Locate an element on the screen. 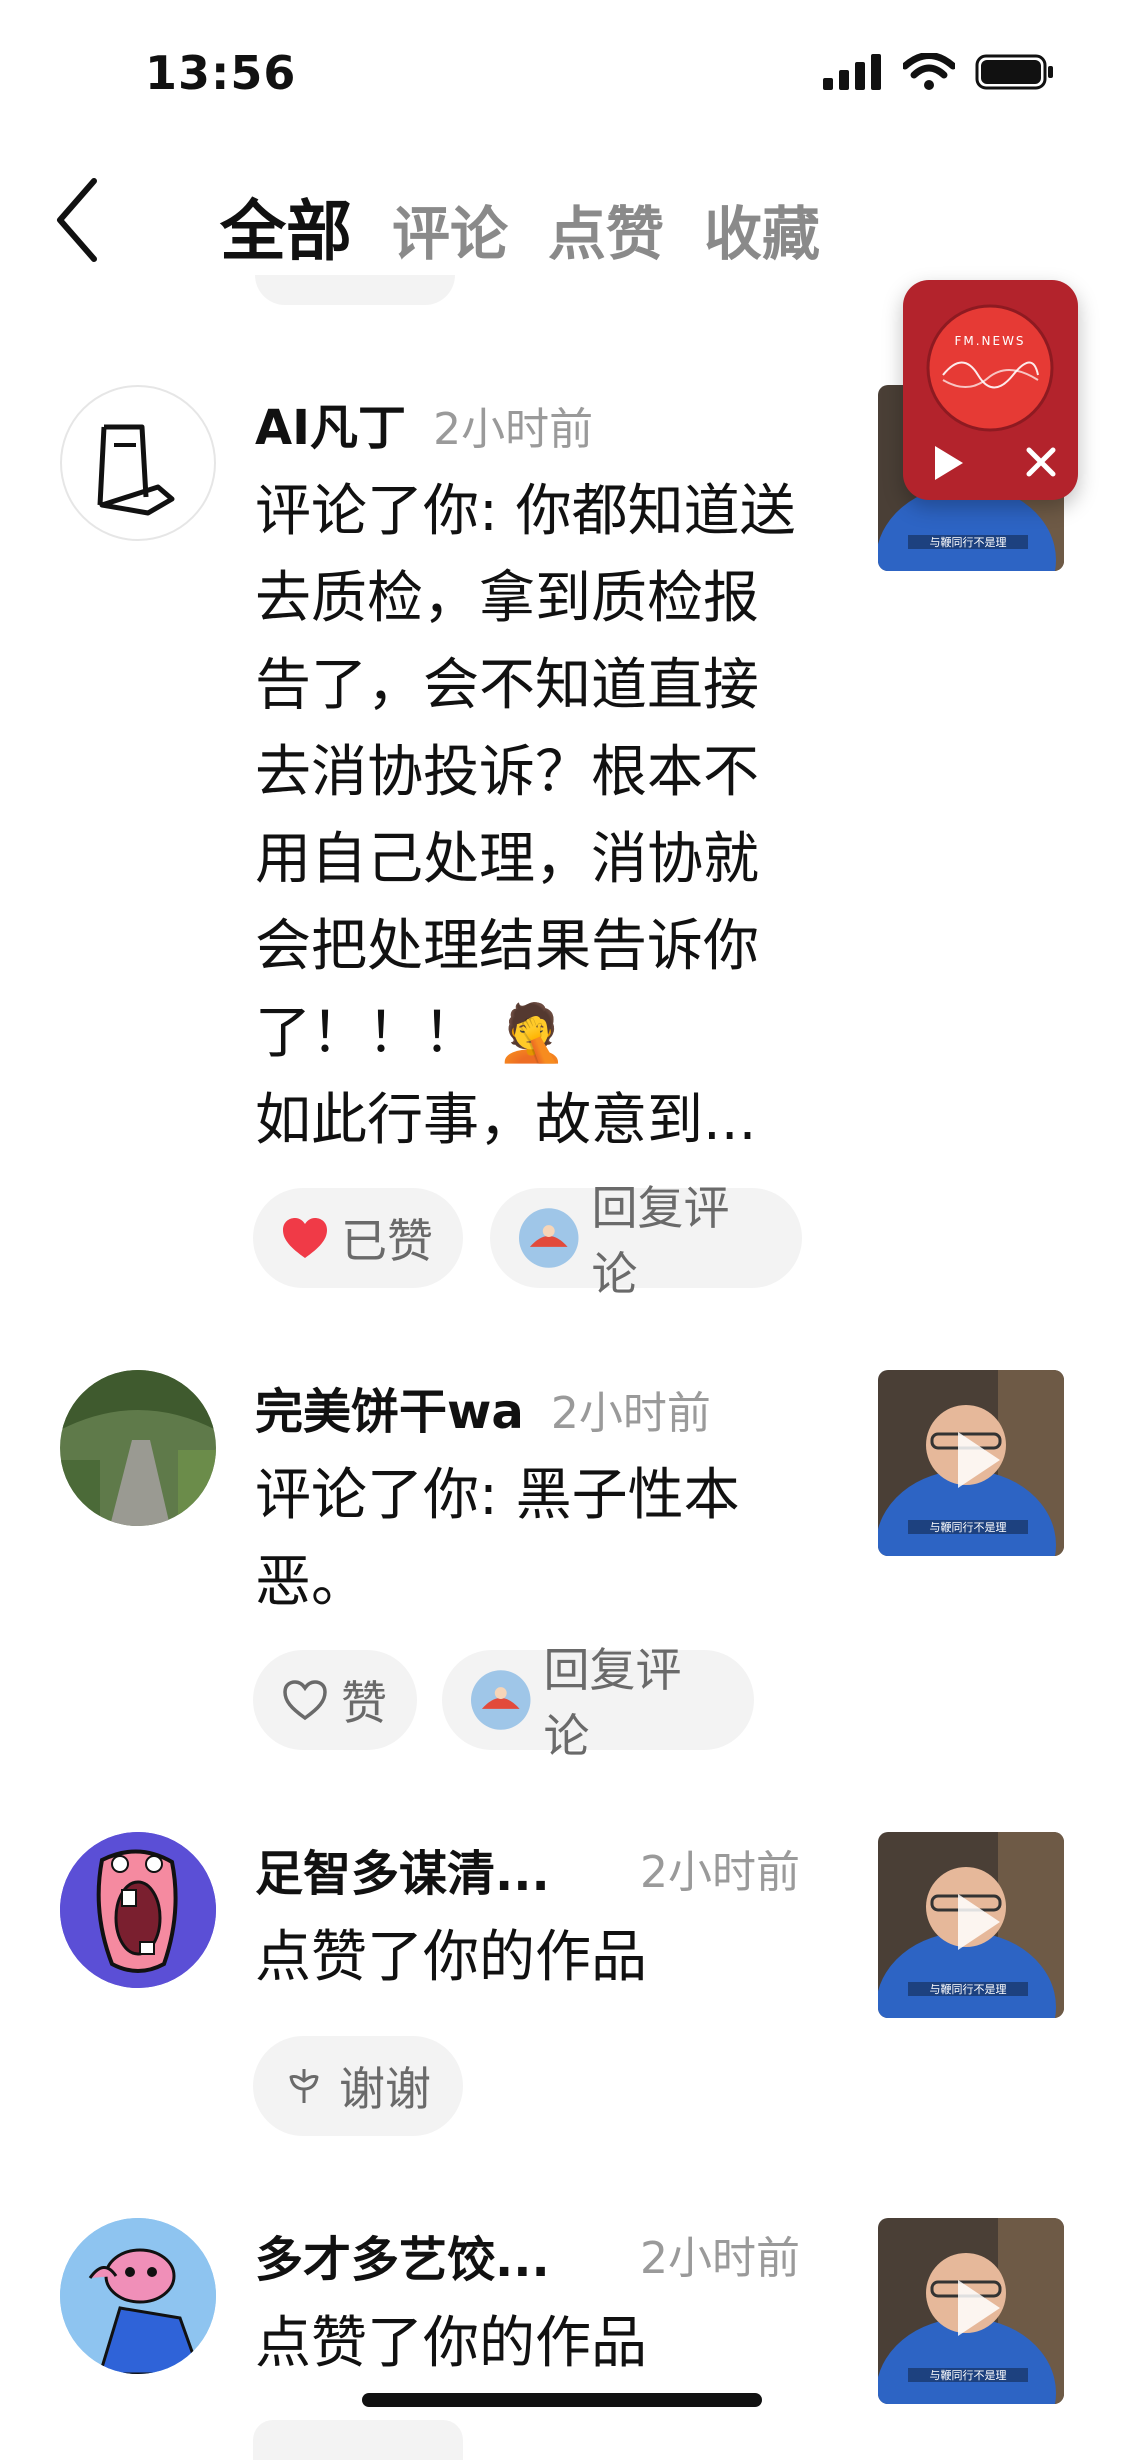  like-label: 已赞 is located at coordinates (387, 1241).